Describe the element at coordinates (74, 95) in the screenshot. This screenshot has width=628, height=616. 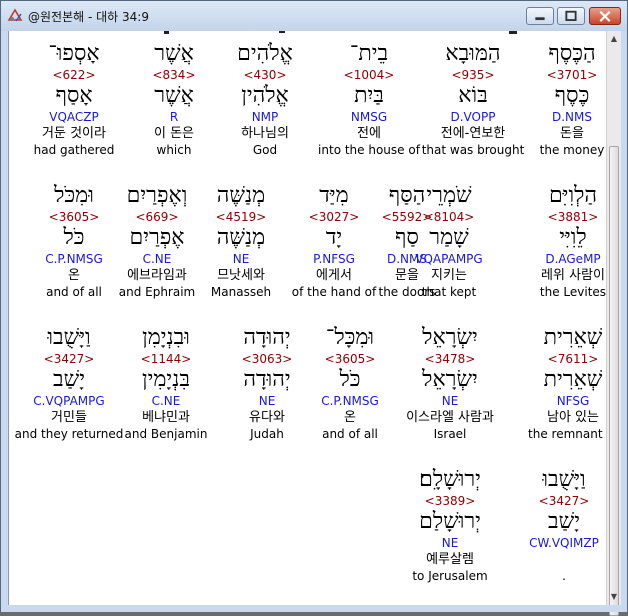
I see `hebrew-root: אָסַף` at that location.